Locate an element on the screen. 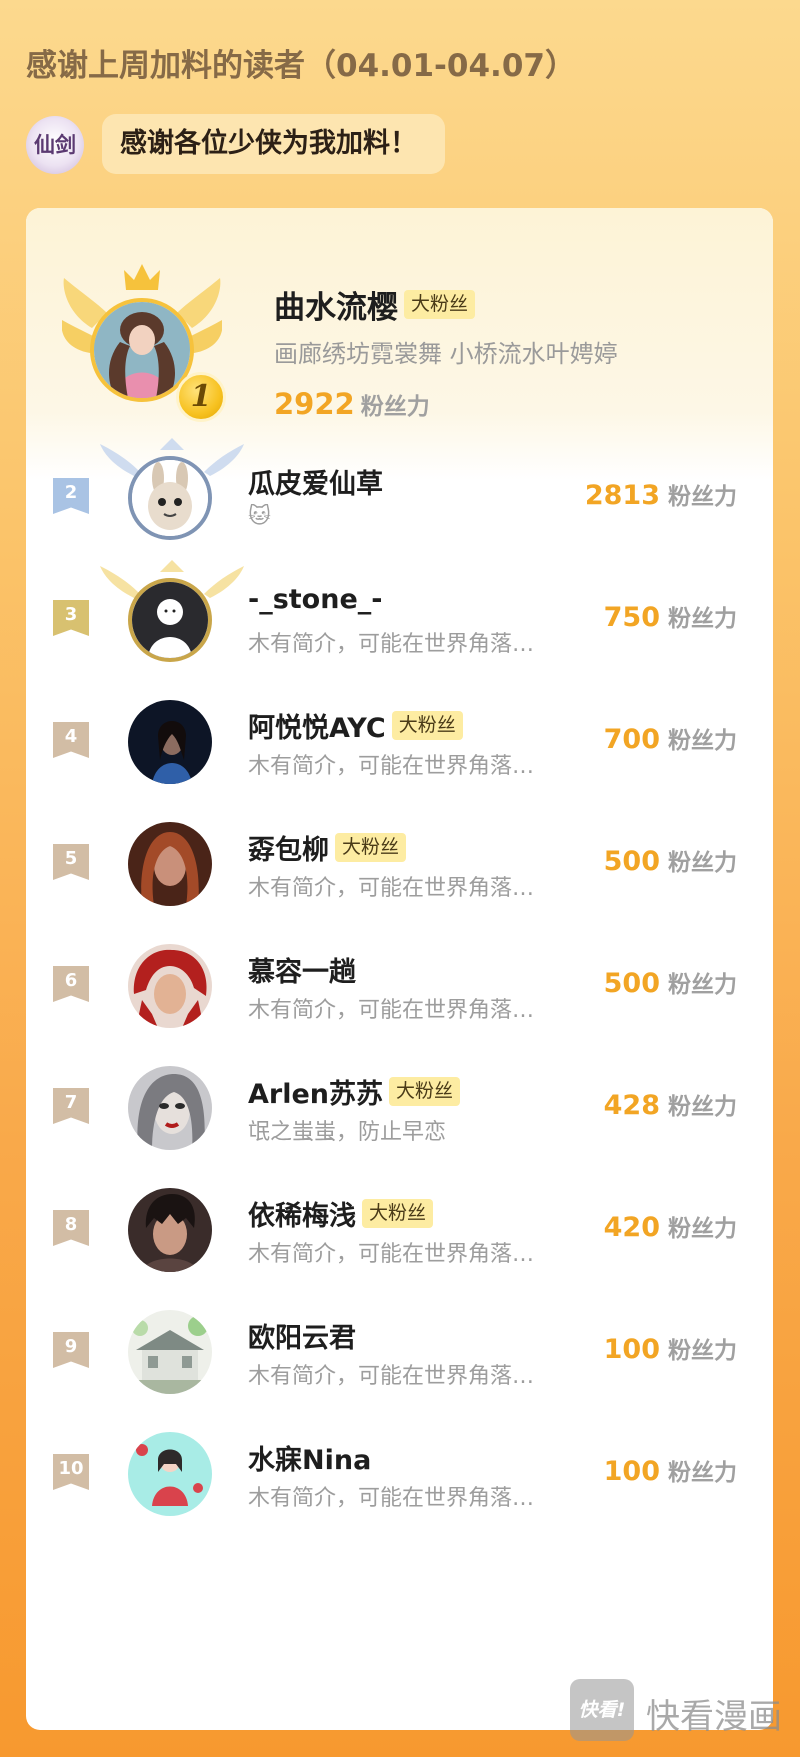 The height and width of the screenshot is (1757, 800). kuaikan-watermark: 快看! 快看漫画 is located at coordinates (682, 1710).